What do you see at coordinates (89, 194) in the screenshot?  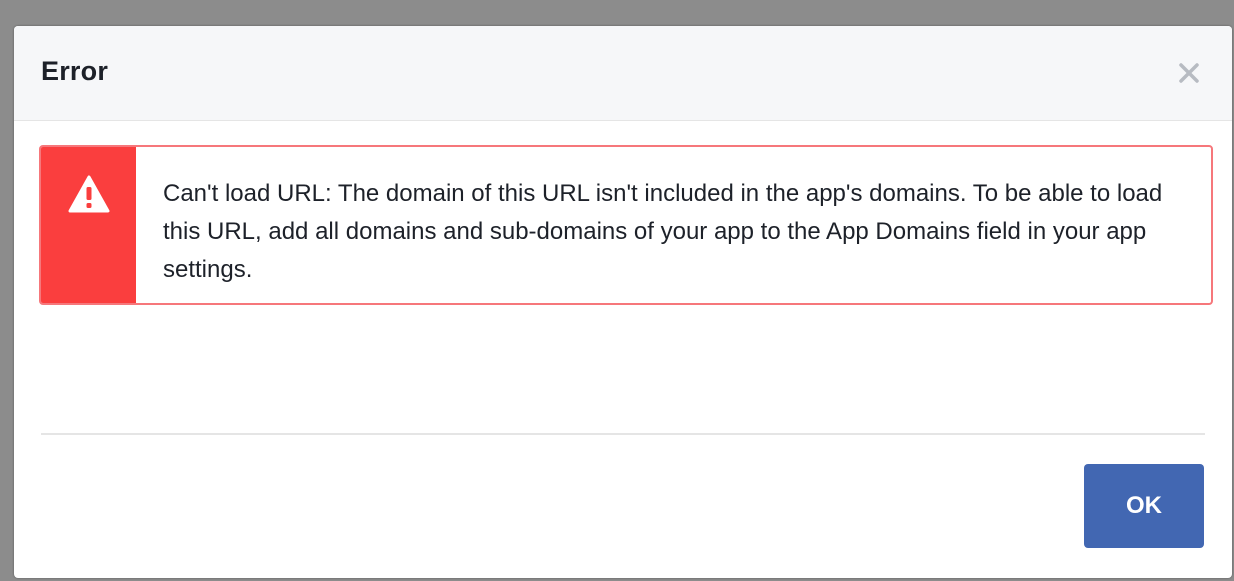 I see `warning-icon` at bounding box center [89, 194].